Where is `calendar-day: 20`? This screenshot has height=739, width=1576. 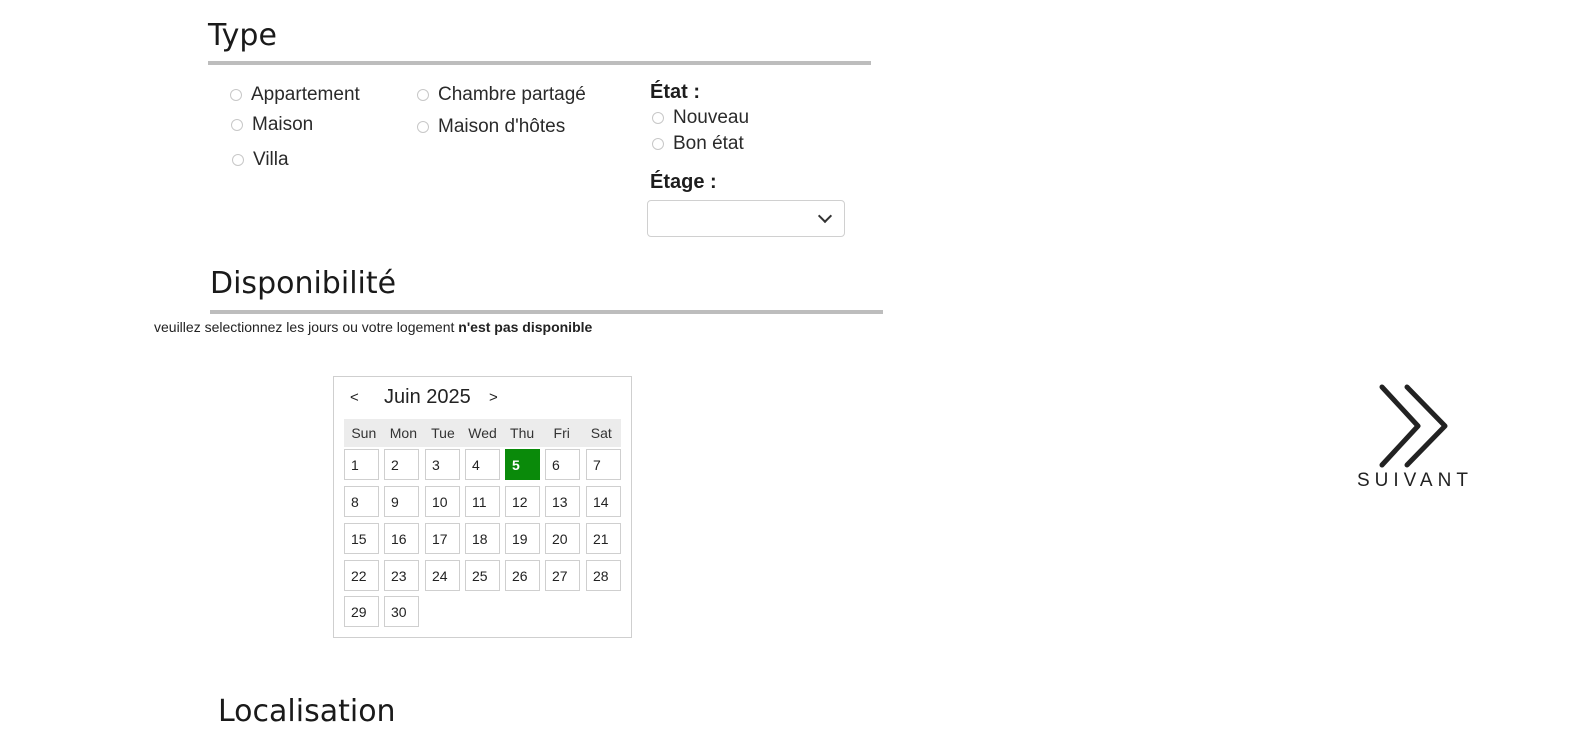
calendar-day: 20 is located at coordinates (562, 538).